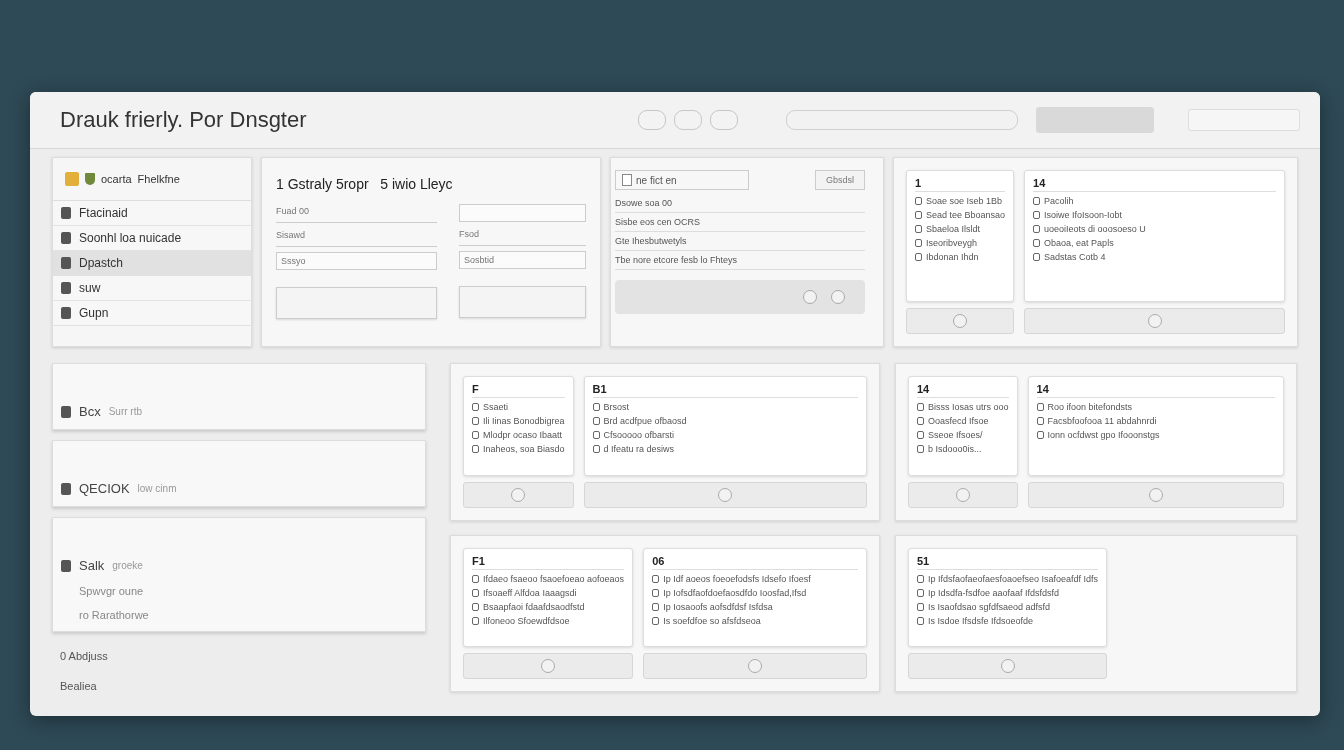 The height and width of the screenshot is (750, 1344). I want to click on list-row: Tbe nore etcore fesb lo Fhteys, so click(740, 260).